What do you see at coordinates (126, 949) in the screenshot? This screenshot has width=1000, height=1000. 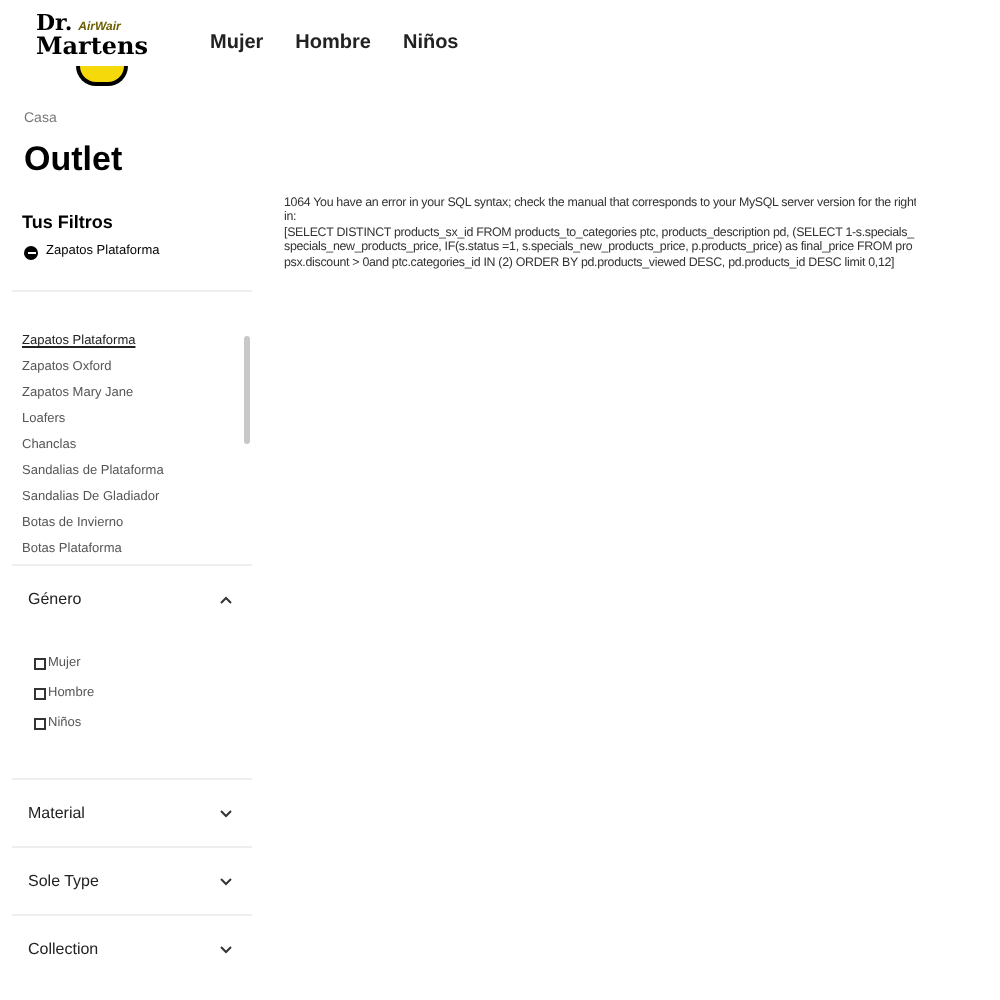 I see `filter-section-toggle: Collection` at bounding box center [126, 949].